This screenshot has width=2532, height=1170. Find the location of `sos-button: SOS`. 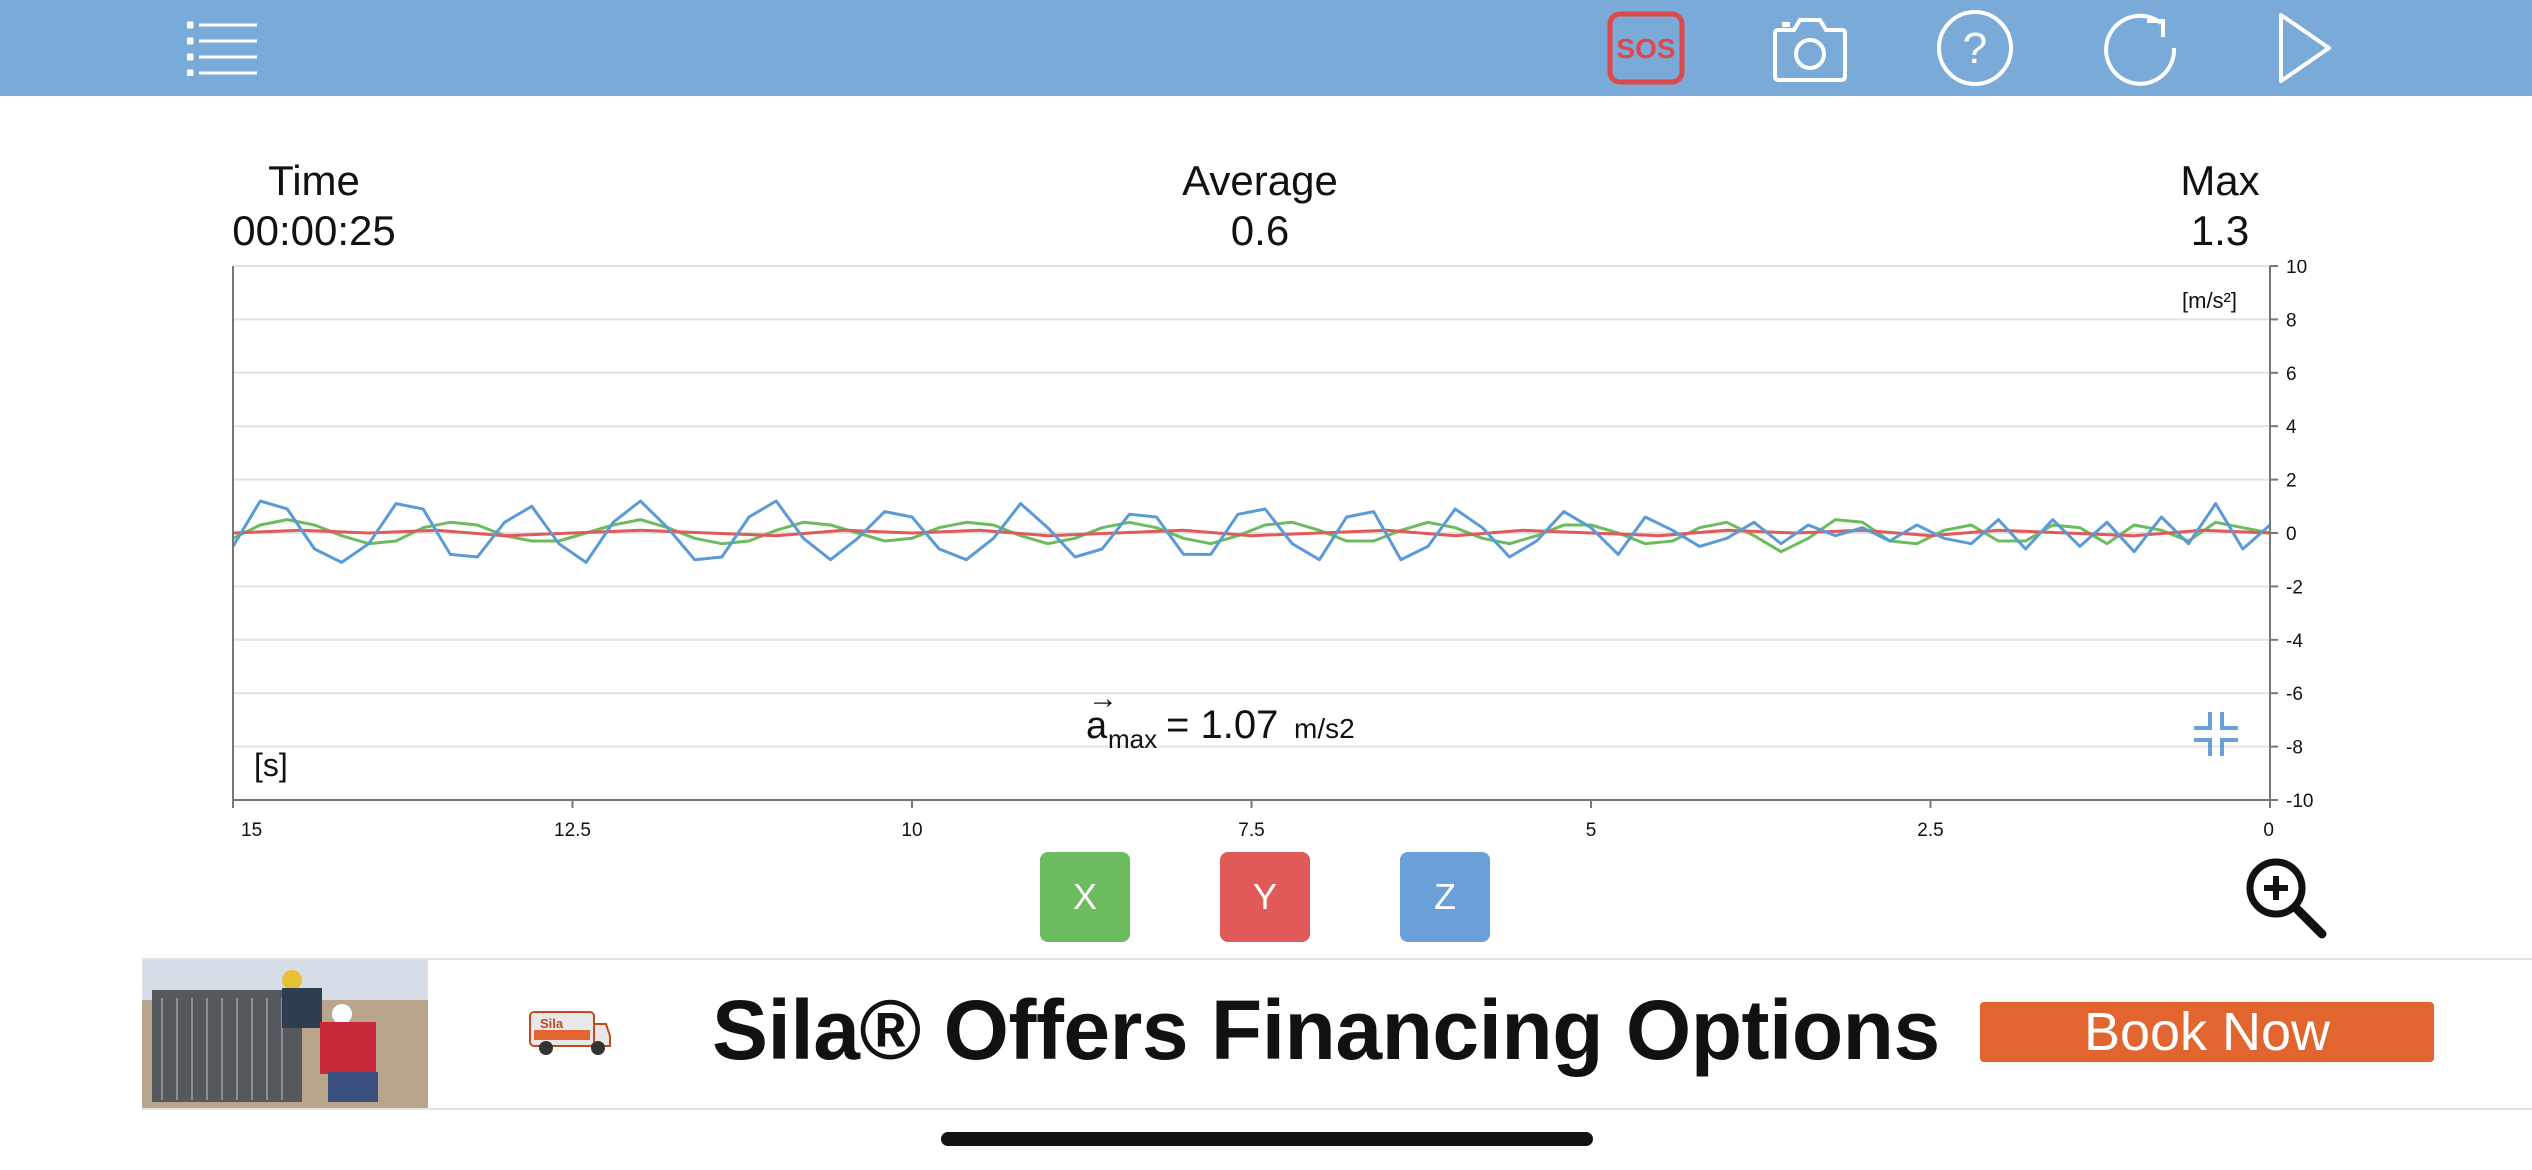

sos-button: SOS is located at coordinates (1646, 48).